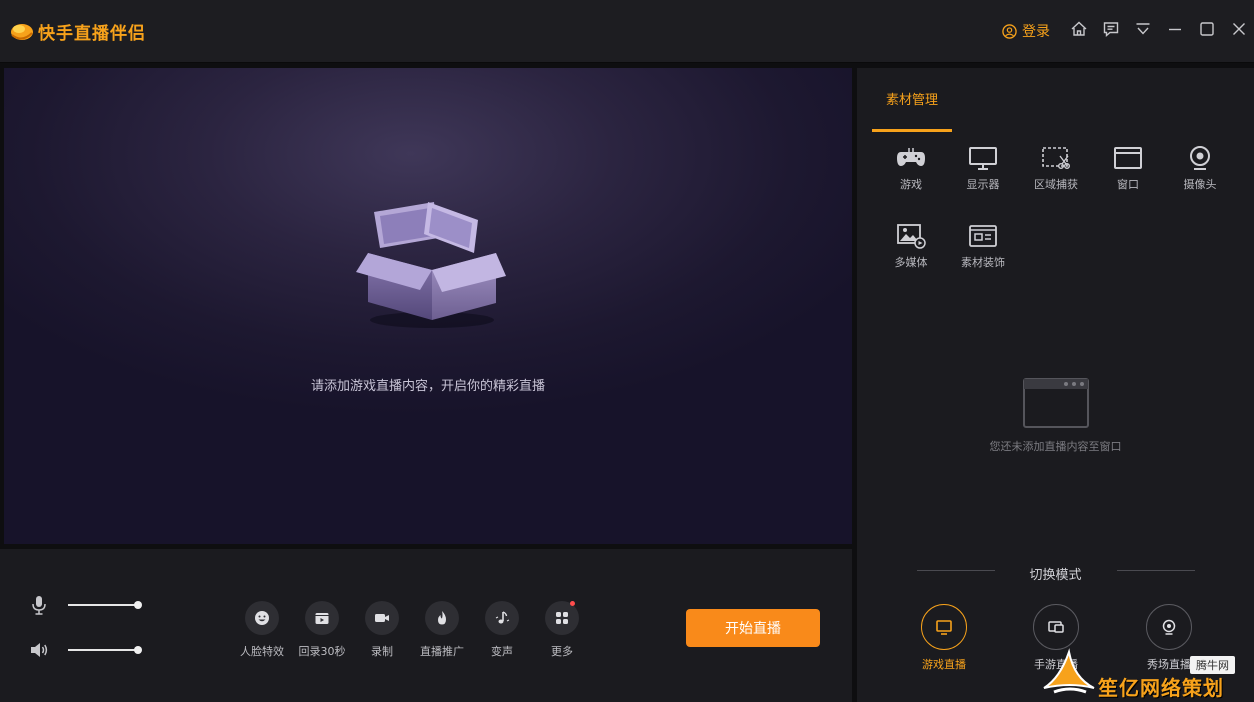  Describe the element at coordinates (1239, 29) in the screenshot. I see `close-icon` at that location.